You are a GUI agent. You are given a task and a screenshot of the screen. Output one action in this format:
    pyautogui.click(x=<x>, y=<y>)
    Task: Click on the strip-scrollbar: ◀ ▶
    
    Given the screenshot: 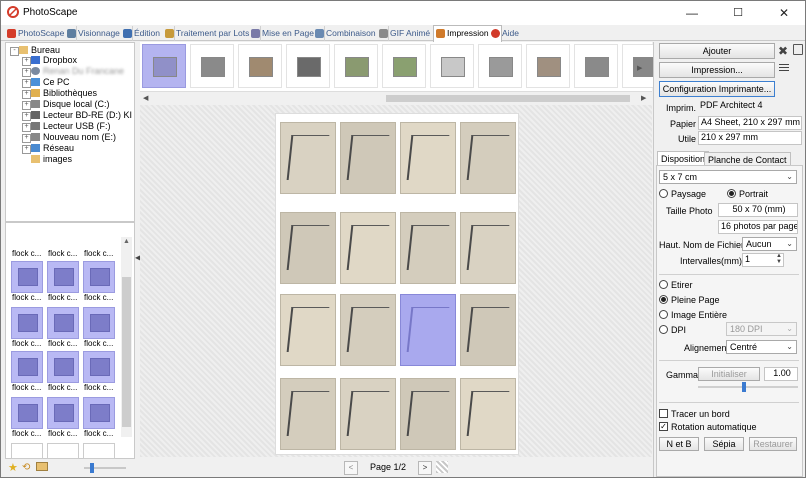 What is the action you would take?
    pyautogui.click(x=396, y=98)
    